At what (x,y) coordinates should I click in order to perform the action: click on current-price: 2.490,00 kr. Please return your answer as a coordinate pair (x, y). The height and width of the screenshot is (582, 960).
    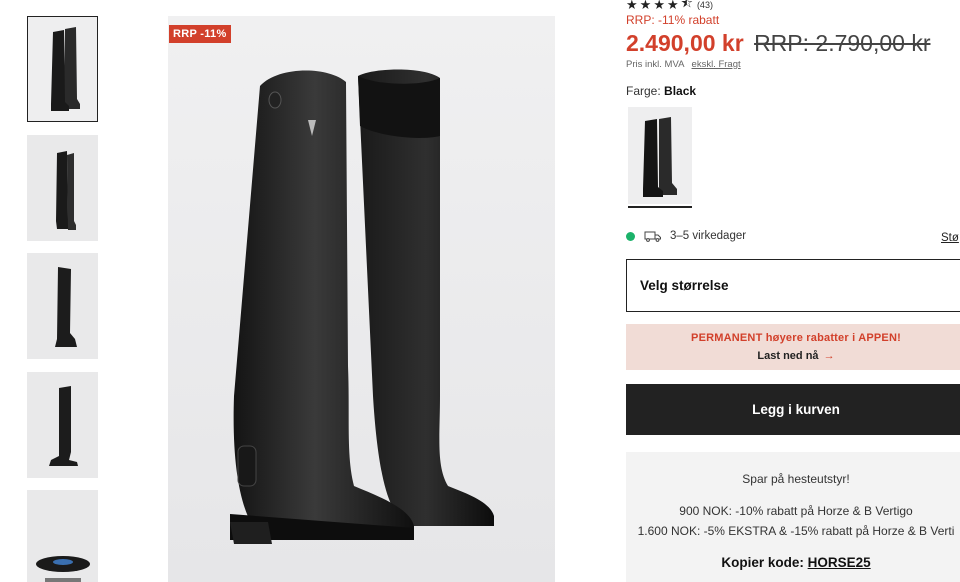
    Looking at the image, I should click on (685, 43).